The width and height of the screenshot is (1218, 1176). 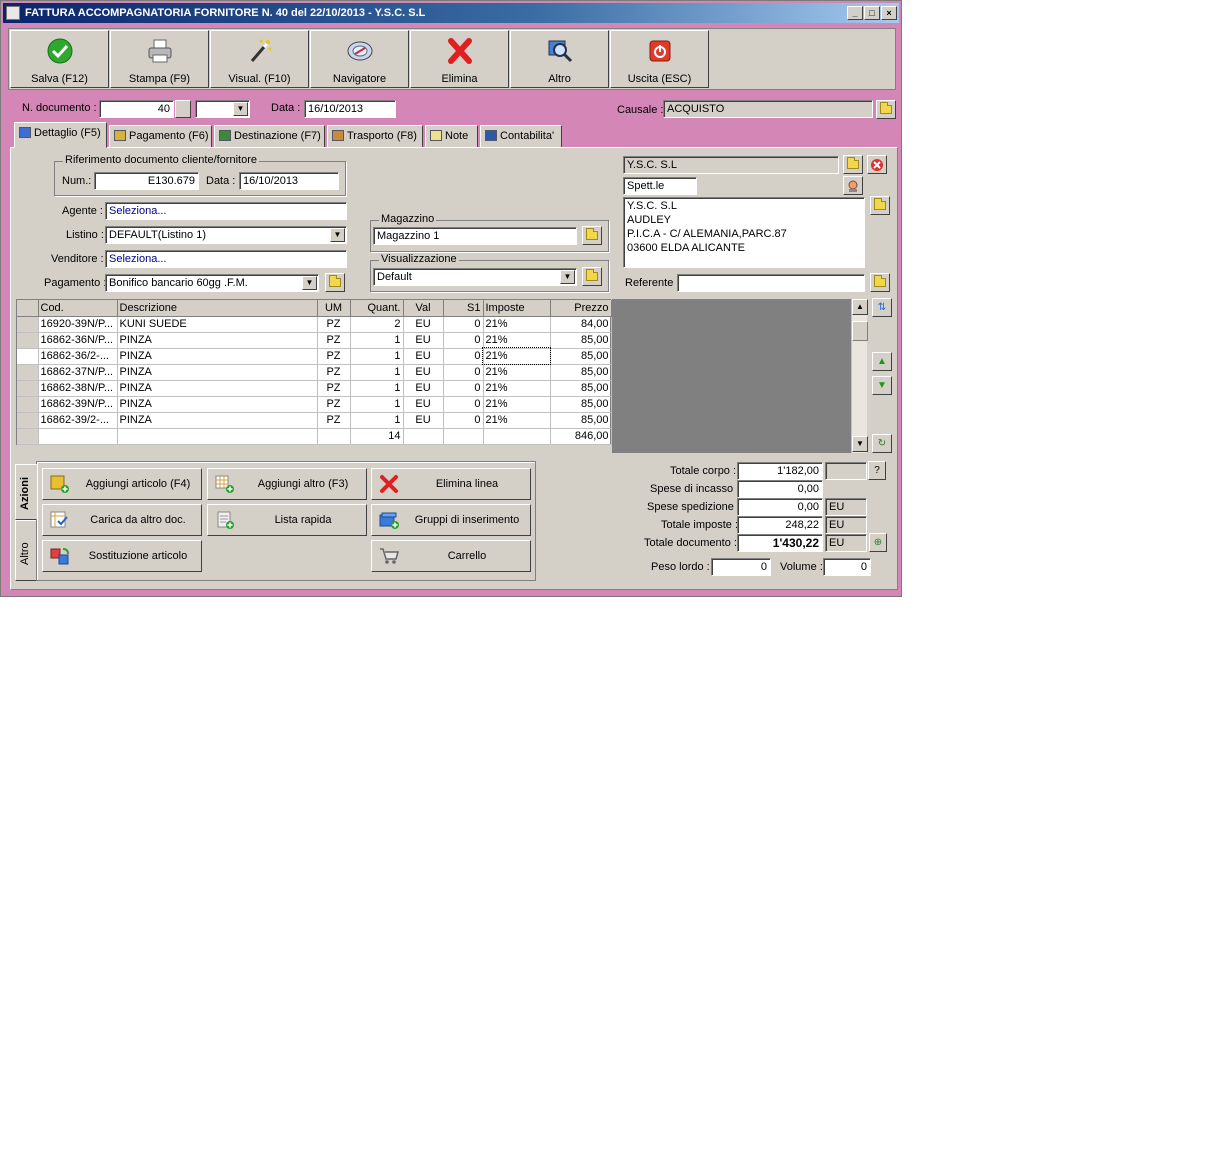 I want to click on move-down-button: ▼, so click(x=882, y=385).